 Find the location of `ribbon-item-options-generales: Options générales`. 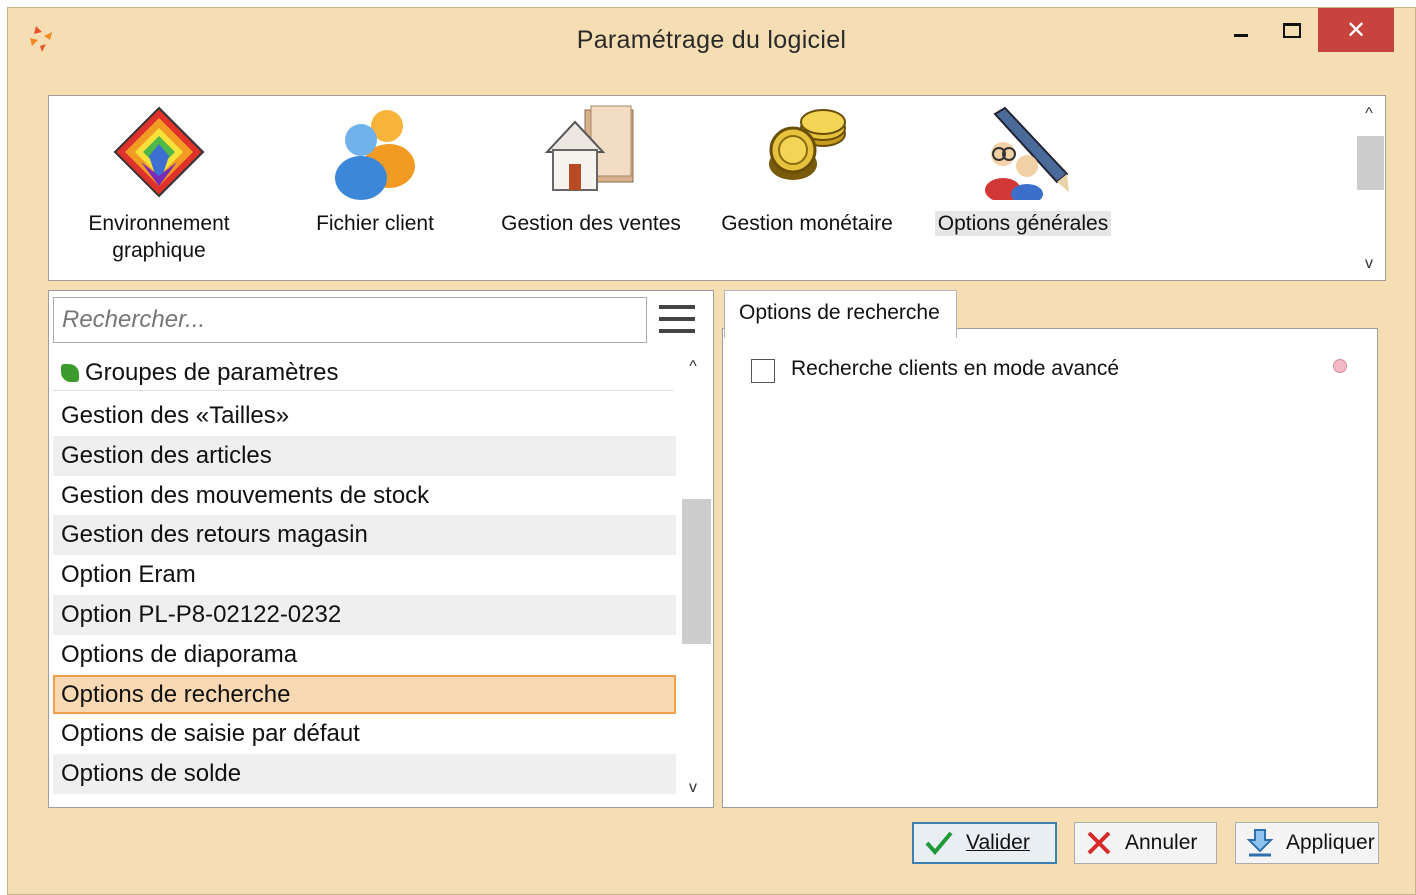

ribbon-item-options-generales: Options générales is located at coordinates (1023, 189).